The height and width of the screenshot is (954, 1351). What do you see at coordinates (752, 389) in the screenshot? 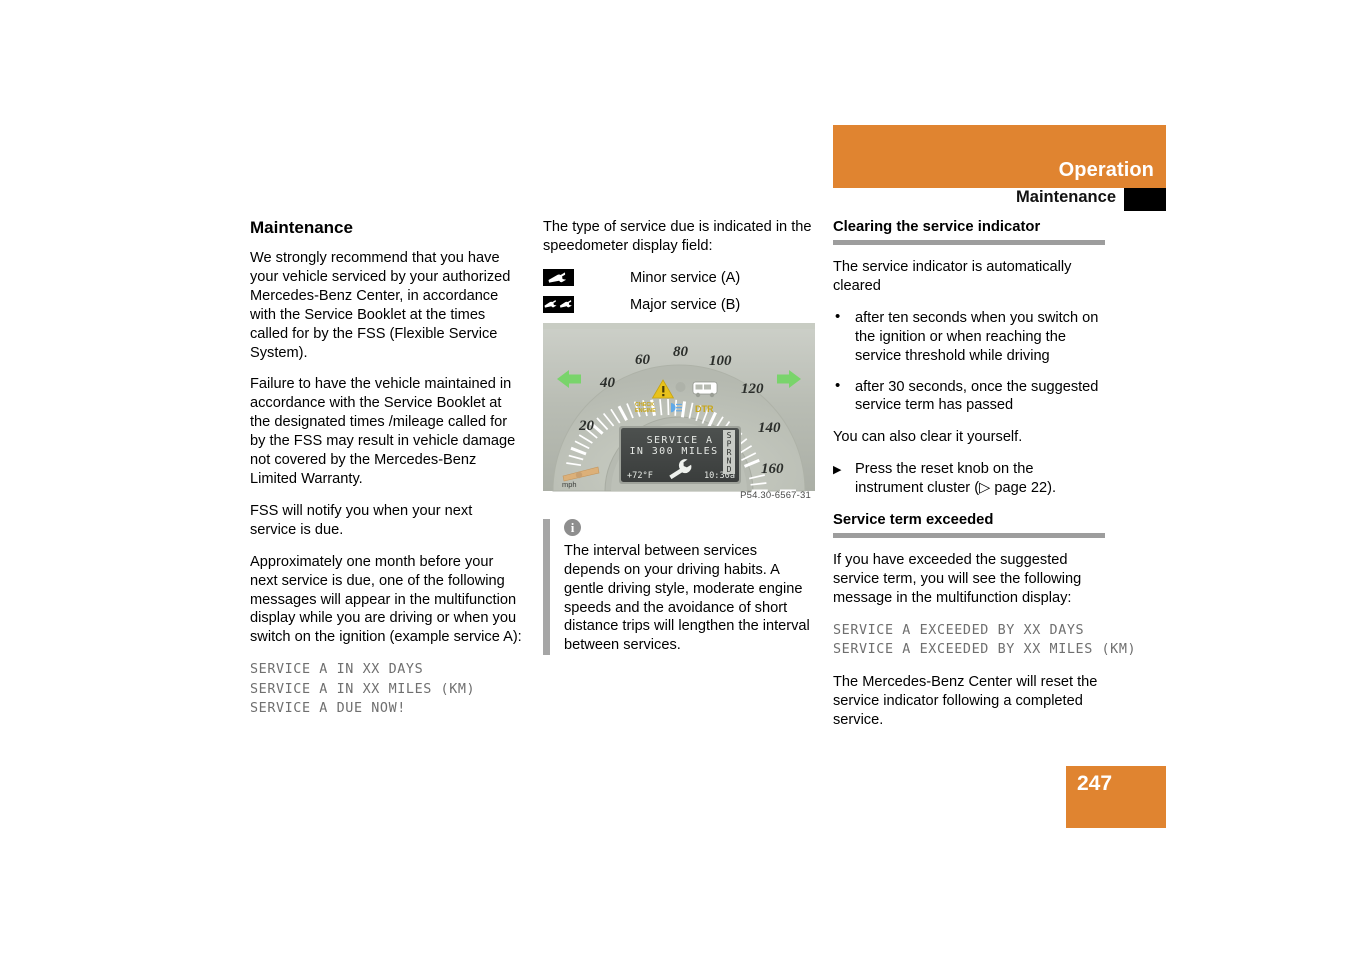
I see `tick-120: 120` at bounding box center [752, 389].